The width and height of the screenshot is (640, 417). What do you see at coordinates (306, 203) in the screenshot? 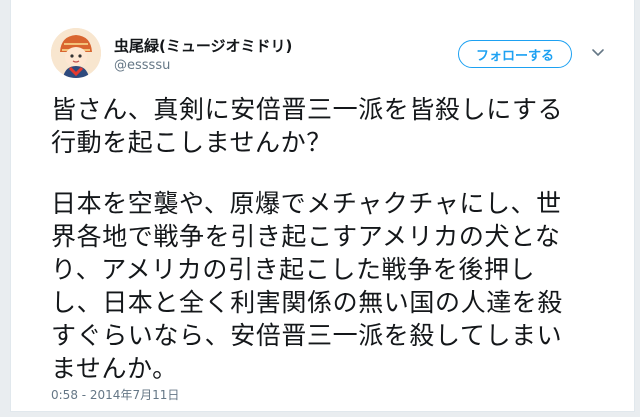
I see `tweet-line: 日本を空襲や、原爆でメチャクチャにし、世` at bounding box center [306, 203].